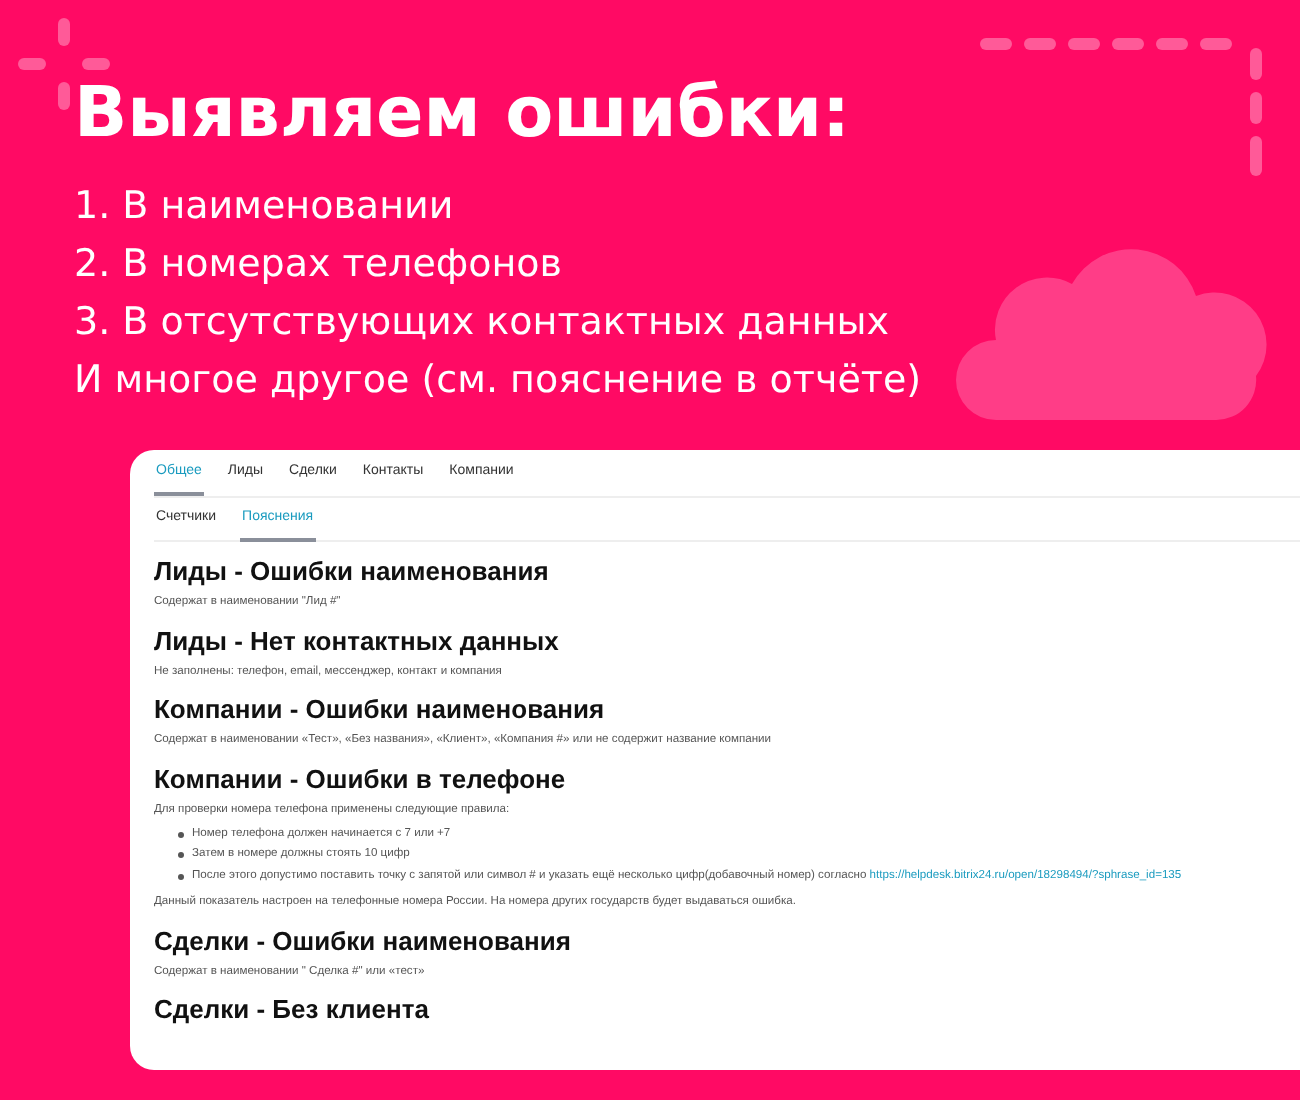  I want to click on section-heading: Лиды - Ошибки наименования, so click(352, 571).